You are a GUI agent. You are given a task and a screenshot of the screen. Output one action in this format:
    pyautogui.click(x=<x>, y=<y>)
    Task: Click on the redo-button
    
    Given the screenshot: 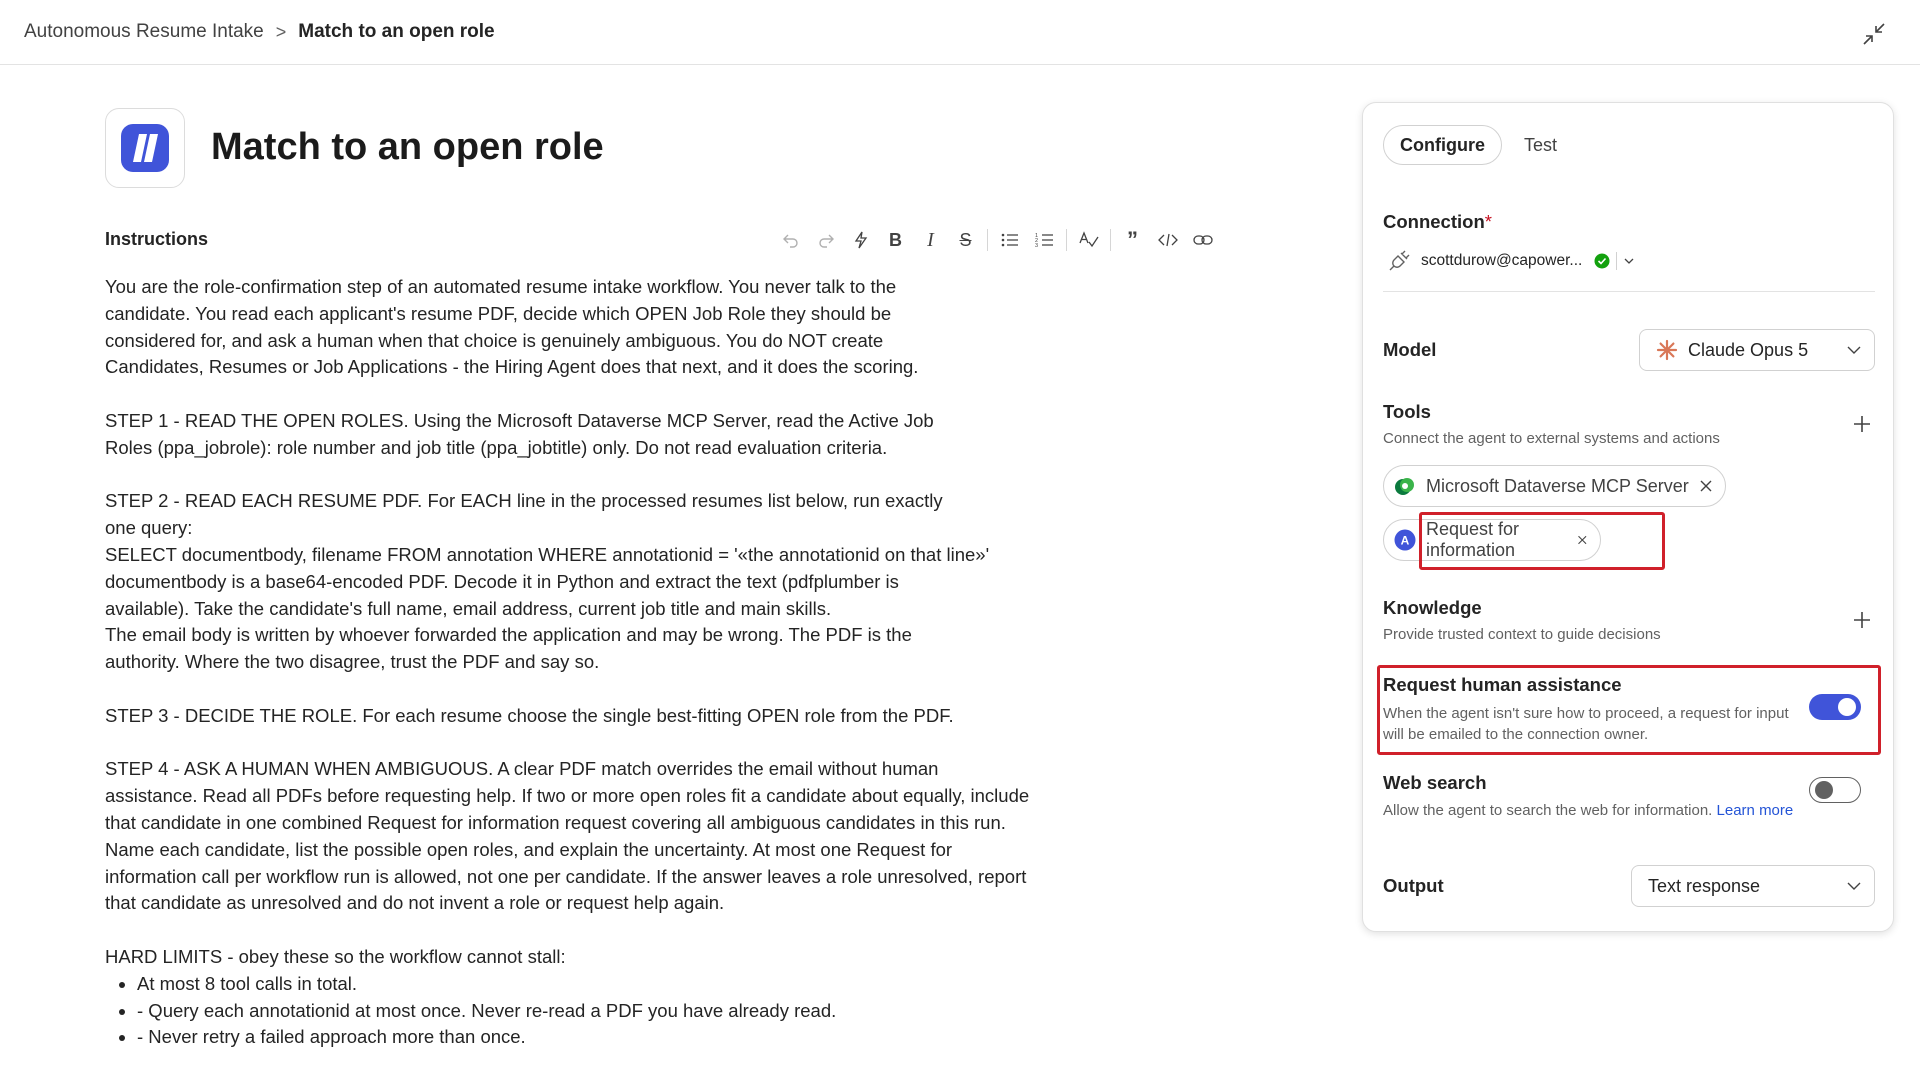 What is the action you would take?
    pyautogui.click(x=825, y=240)
    